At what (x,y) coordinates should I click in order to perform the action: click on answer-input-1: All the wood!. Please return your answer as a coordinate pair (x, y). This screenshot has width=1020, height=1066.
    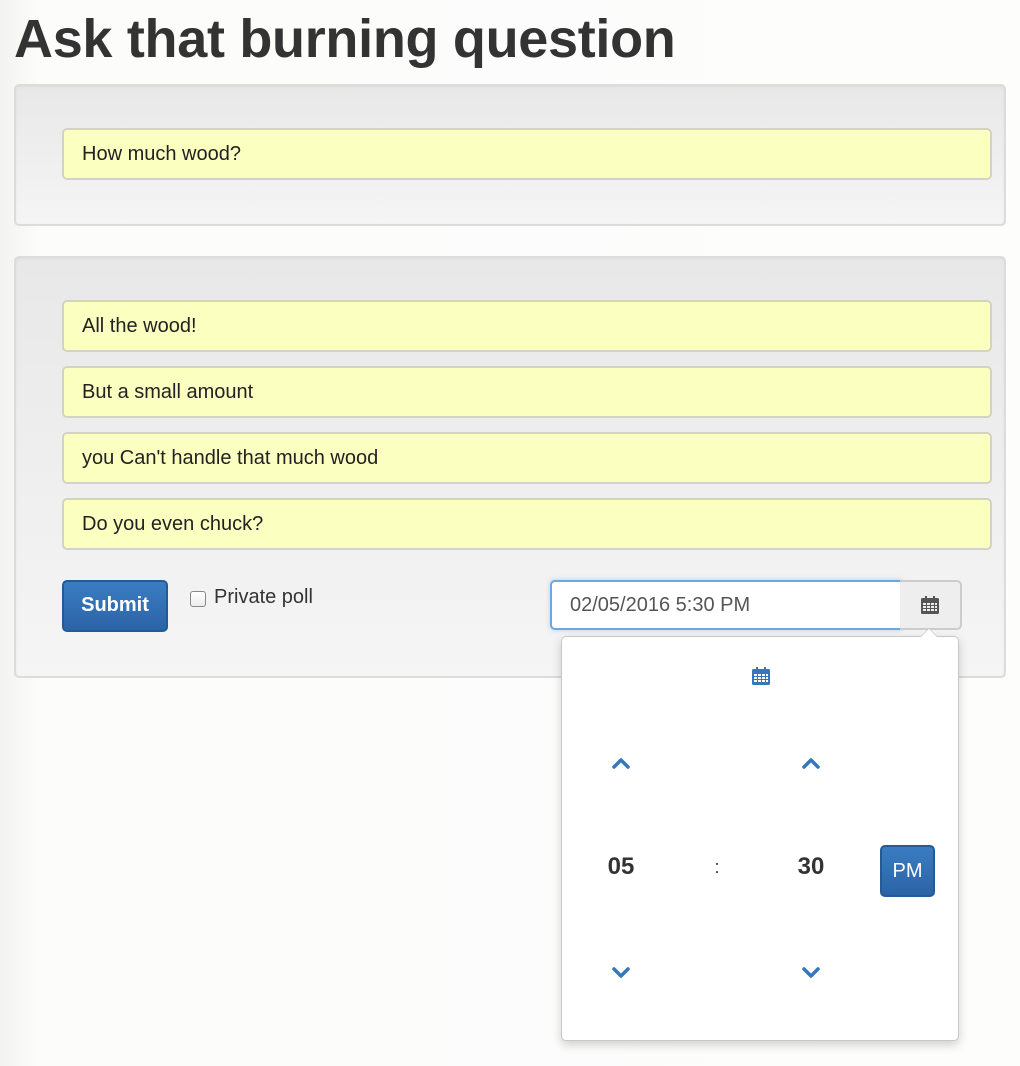
    Looking at the image, I should click on (527, 326).